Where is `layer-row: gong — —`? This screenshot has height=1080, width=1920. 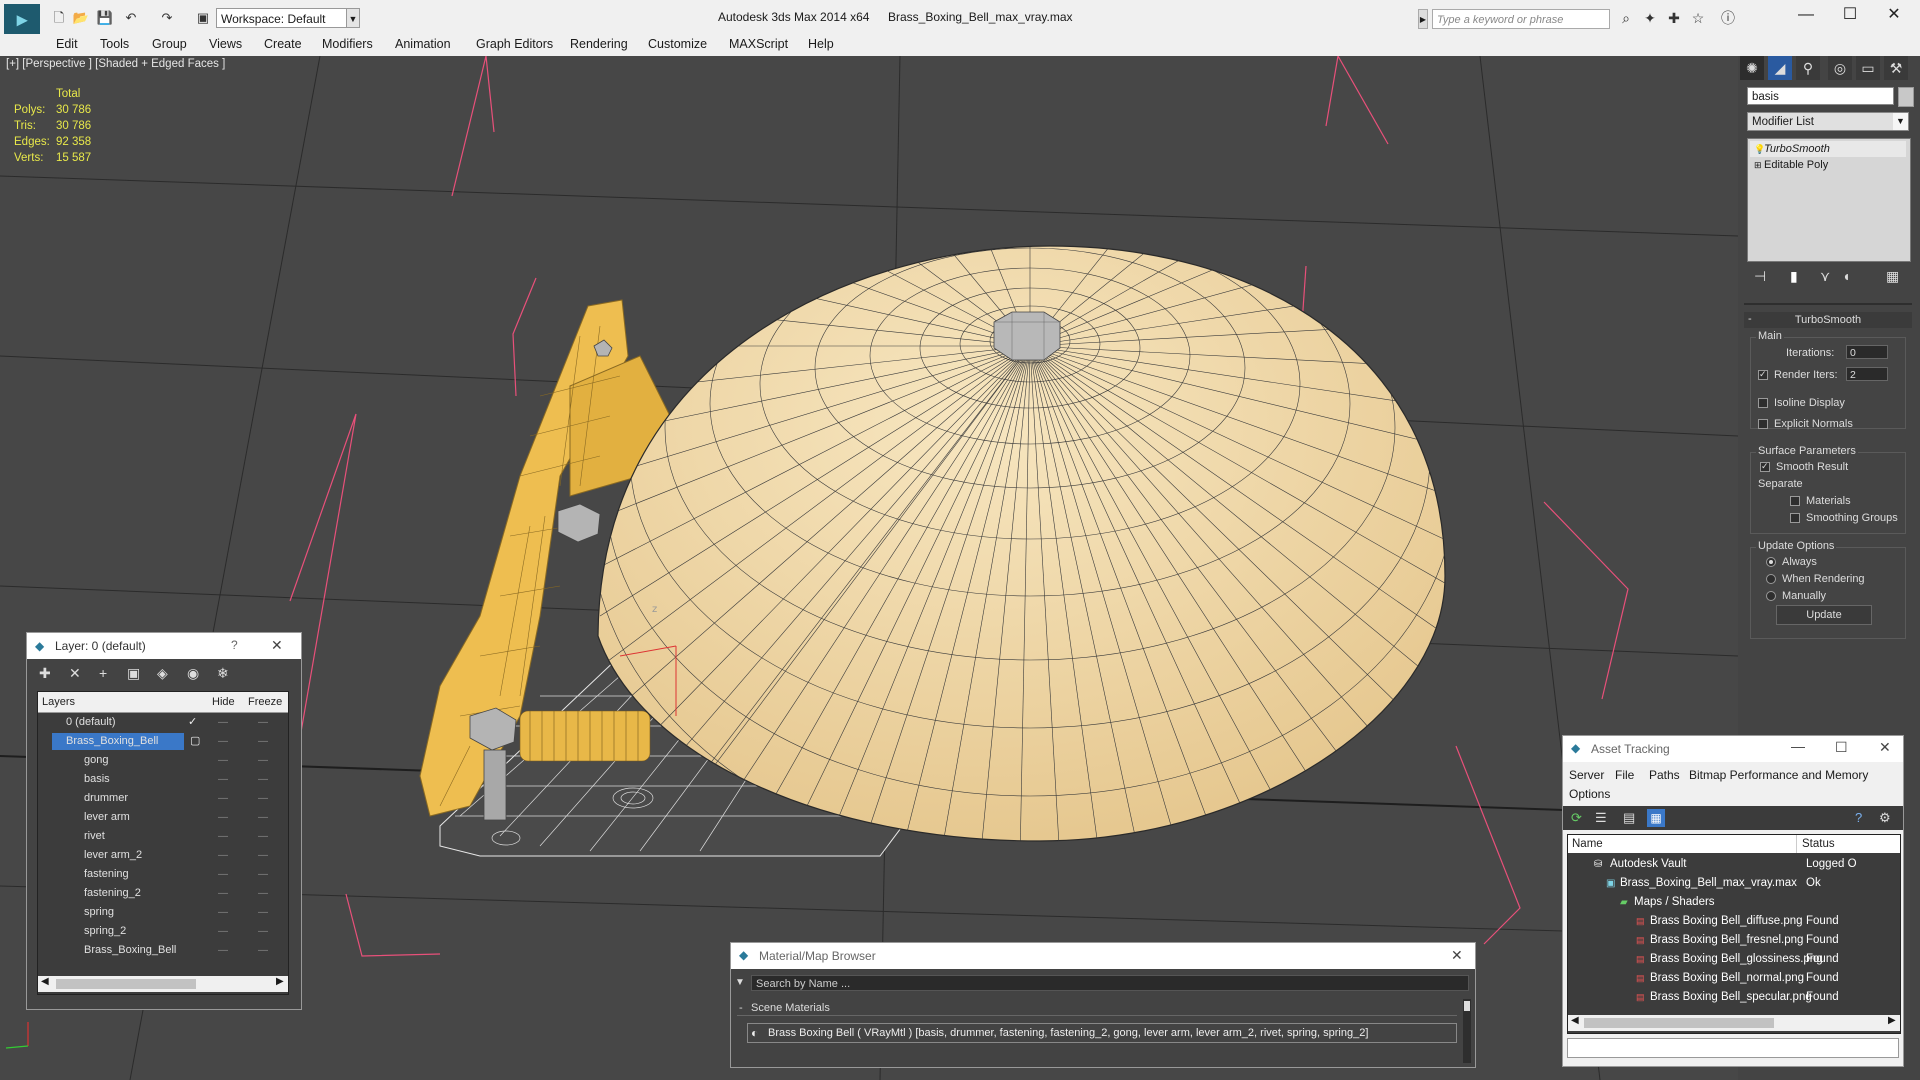
layer-row: gong — — is located at coordinates (163, 760).